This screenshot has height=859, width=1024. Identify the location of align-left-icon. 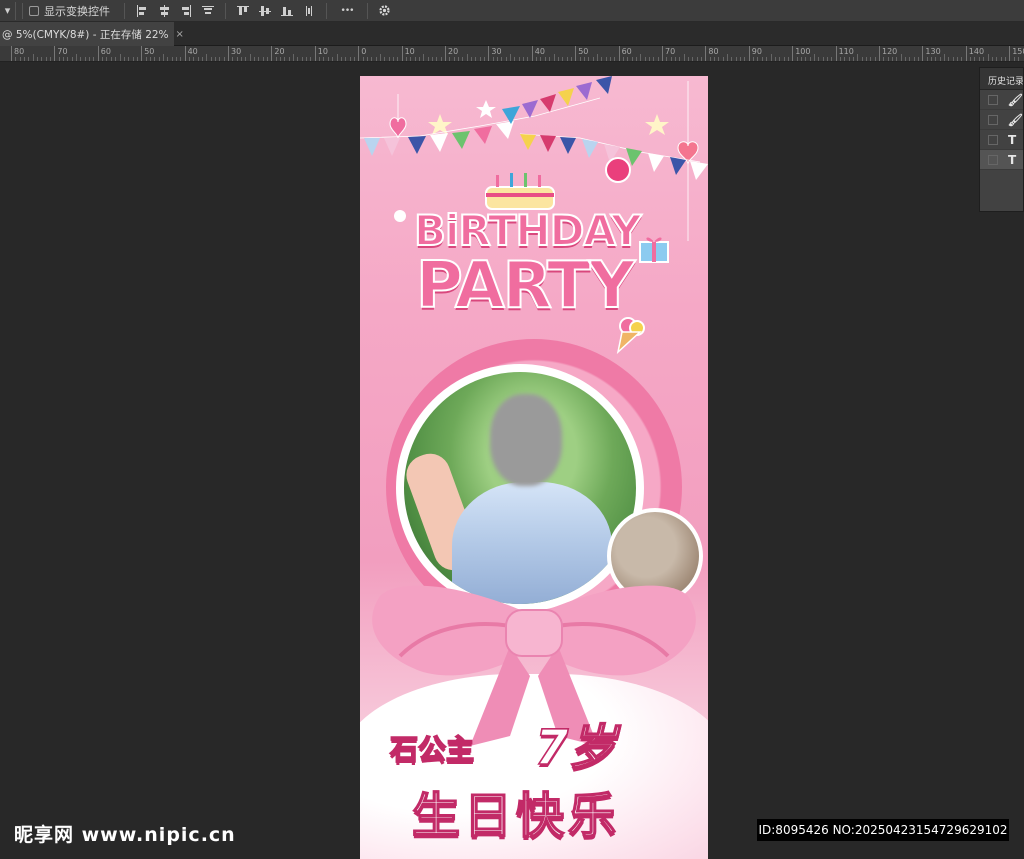
(142, 11).